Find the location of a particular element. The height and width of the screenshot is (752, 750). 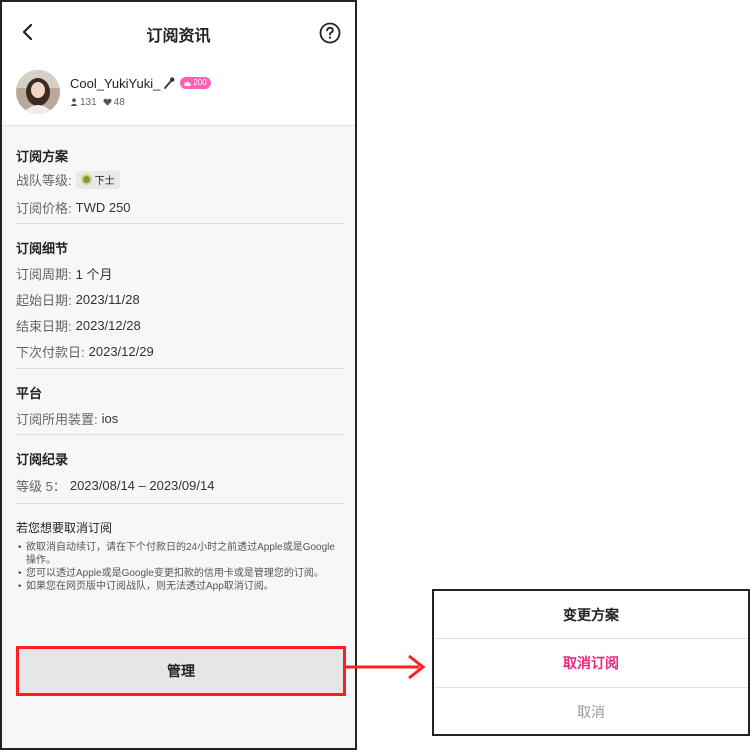

end-date-row: 结束日期: 2023/12/28 is located at coordinates (78, 325).